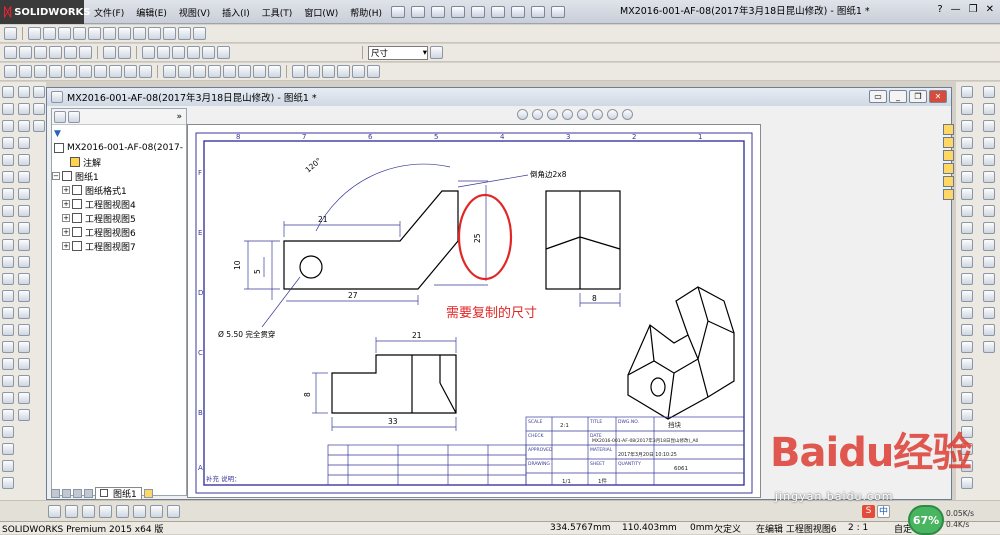  What do you see at coordinates (208, 52) in the screenshot?
I see `hide-edge-icon` at bounding box center [208, 52].